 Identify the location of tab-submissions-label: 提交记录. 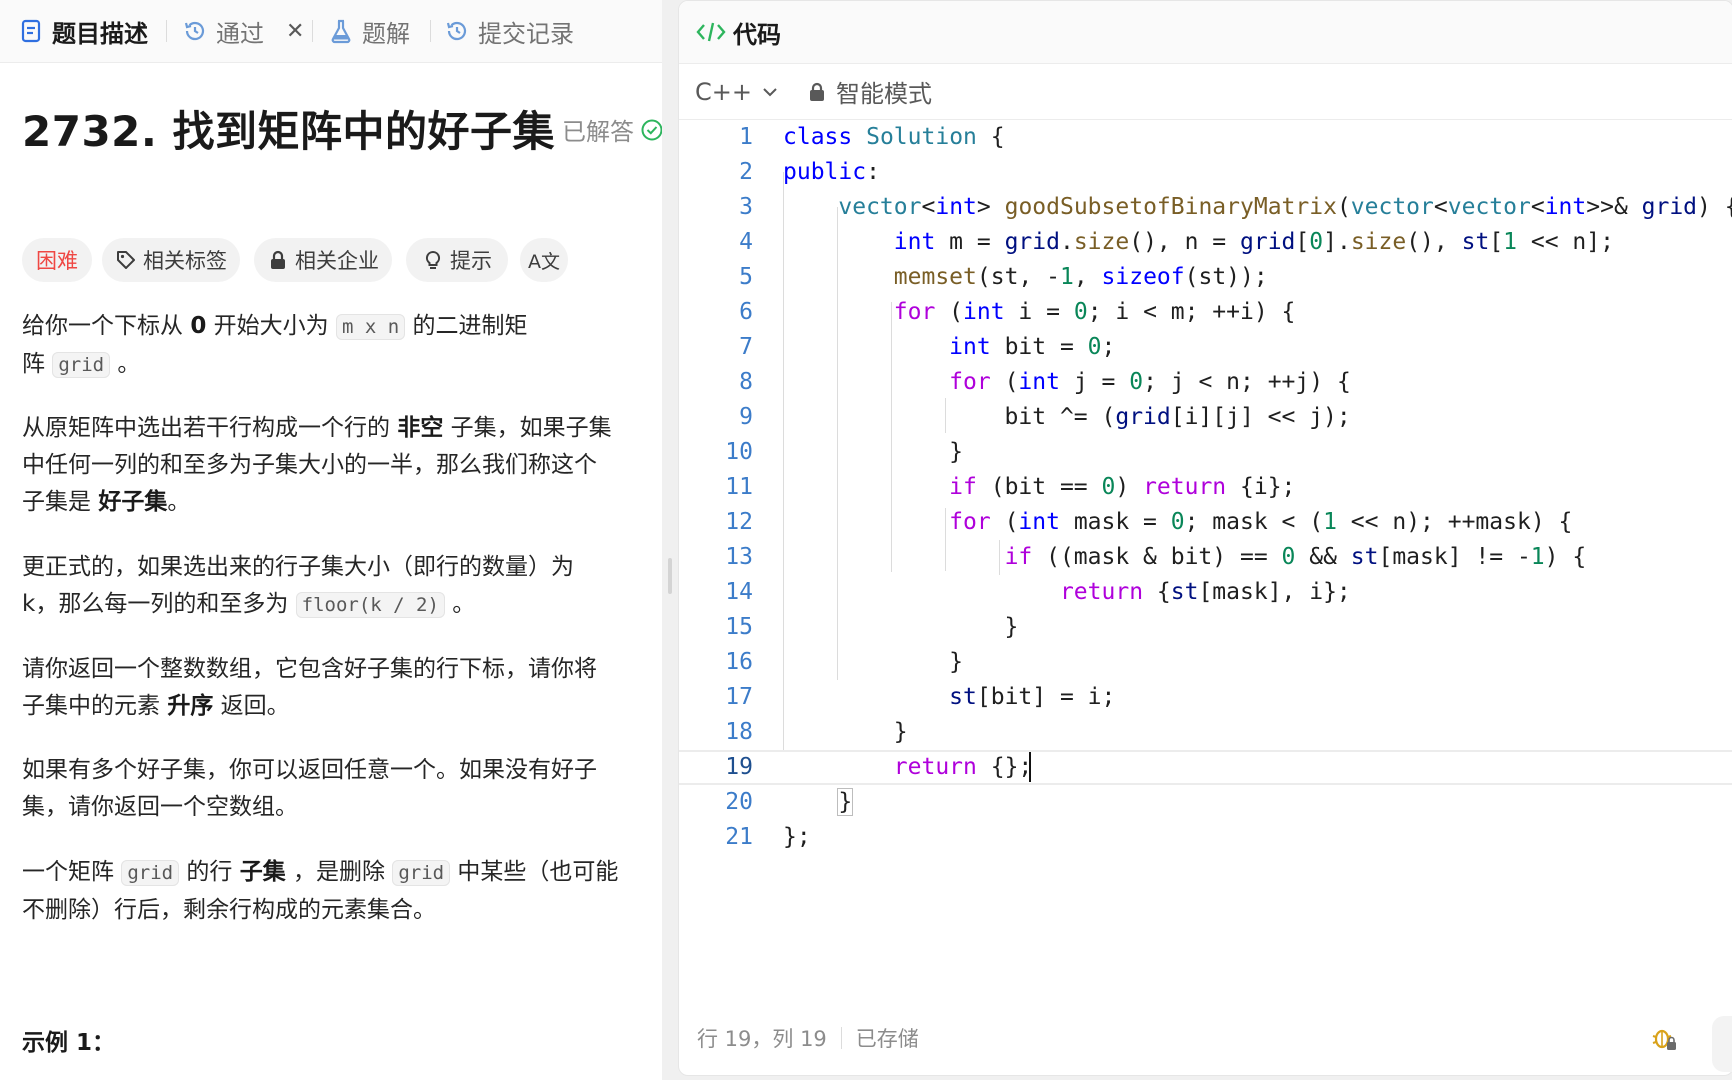
(526, 33).